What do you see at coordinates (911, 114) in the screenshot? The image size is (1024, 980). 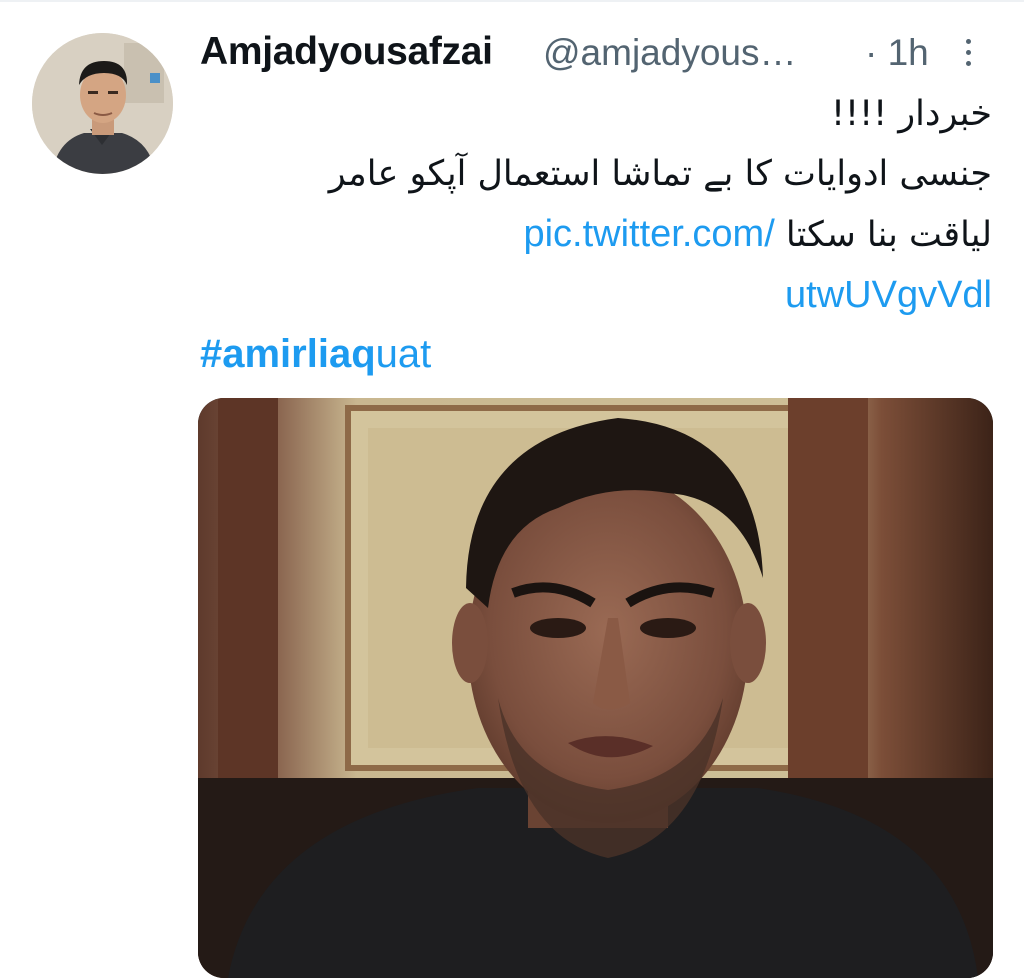 I see `tweet-text-line: خبردار !!!!` at bounding box center [911, 114].